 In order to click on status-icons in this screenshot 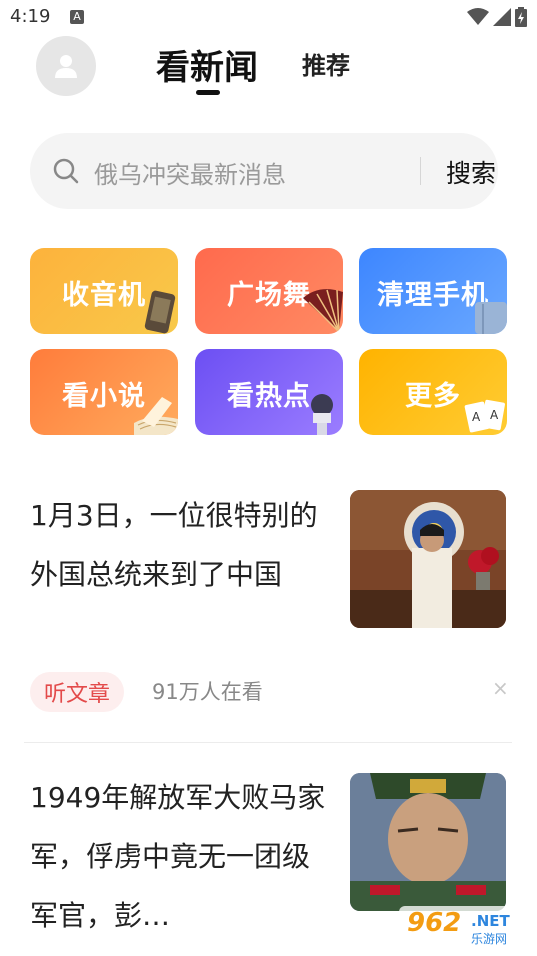, I will do `click(497, 17)`.